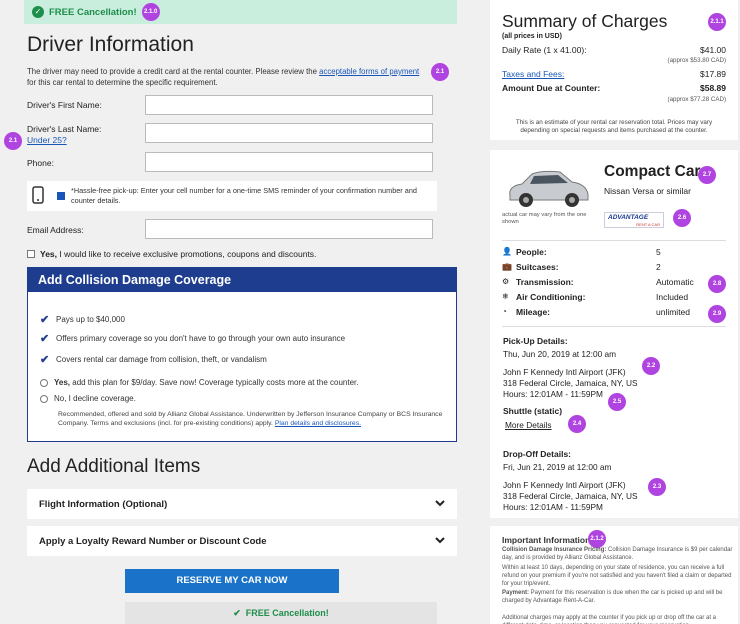 This screenshot has width=740, height=624. What do you see at coordinates (617, 402) in the screenshot?
I see `annotation-badge: 2.5` at bounding box center [617, 402].